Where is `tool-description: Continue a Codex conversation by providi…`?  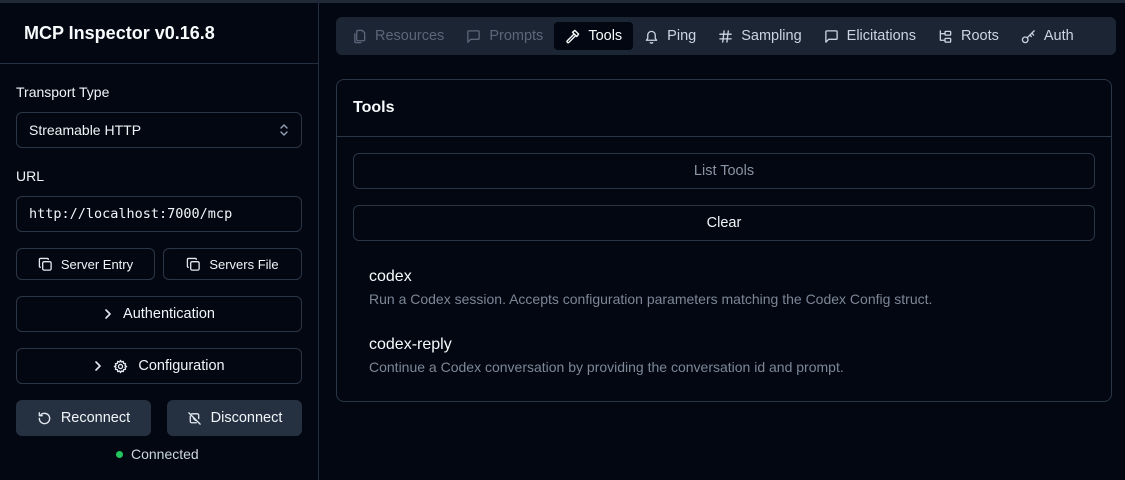
tool-description: Continue a Codex conversation by providi… is located at coordinates (606, 367).